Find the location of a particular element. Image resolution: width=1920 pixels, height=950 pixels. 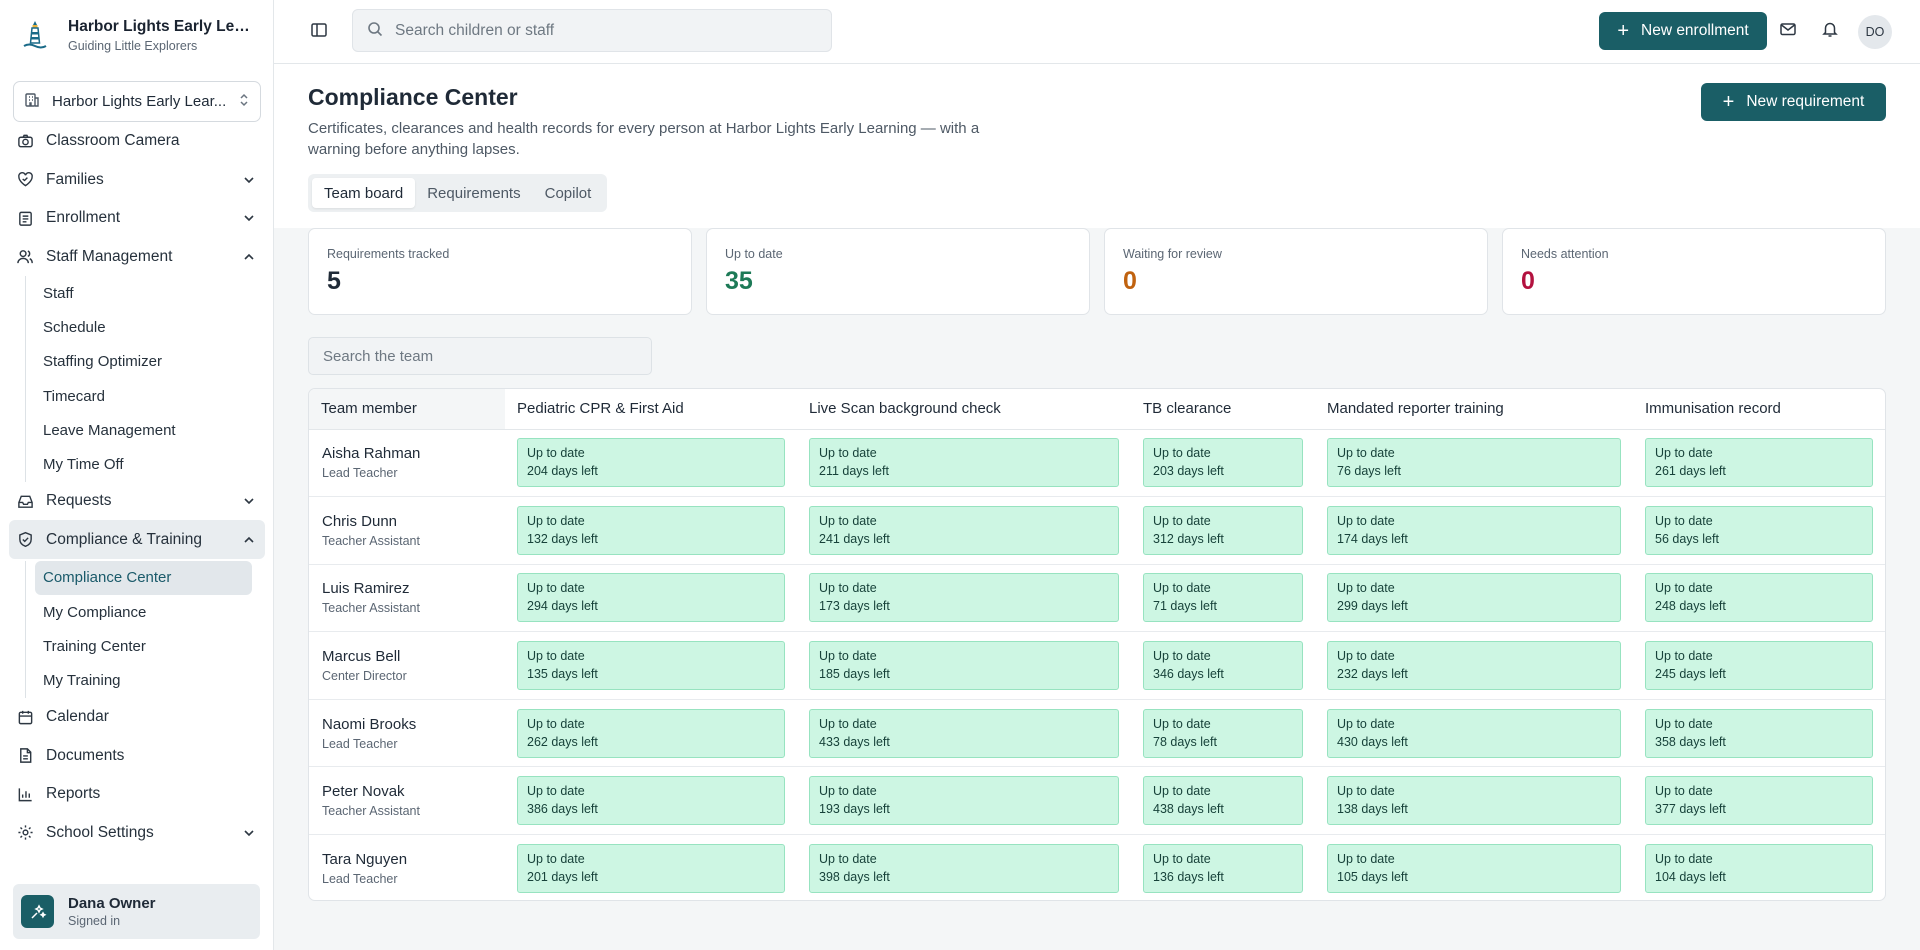

status-badge: Up to date 105 days left is located at coordinates (1474, 868).